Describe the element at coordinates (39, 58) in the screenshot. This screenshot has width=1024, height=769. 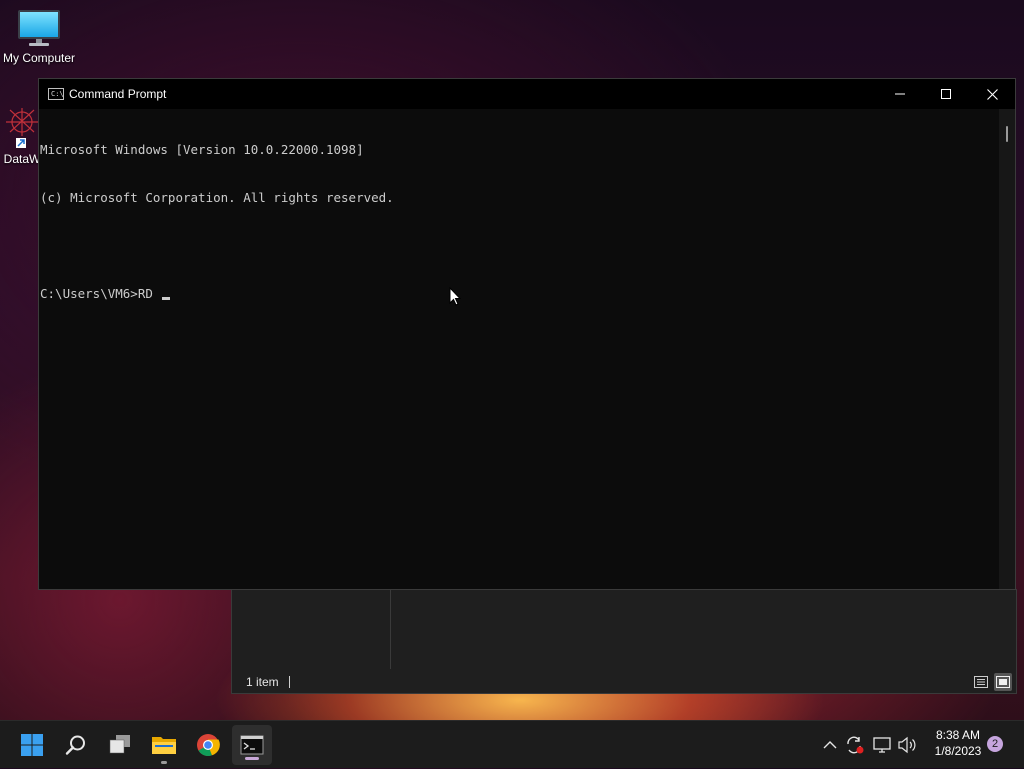
I see `desktop-icon-label: My Computer` at that location.